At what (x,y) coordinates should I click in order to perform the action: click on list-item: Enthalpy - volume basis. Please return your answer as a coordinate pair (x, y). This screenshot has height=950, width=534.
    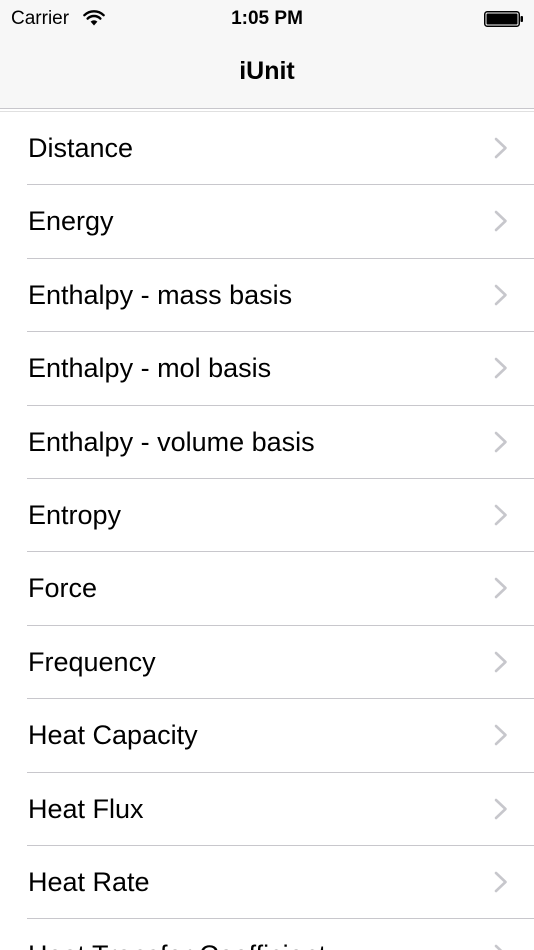
    Looking at the image, I should click on (267, 443).